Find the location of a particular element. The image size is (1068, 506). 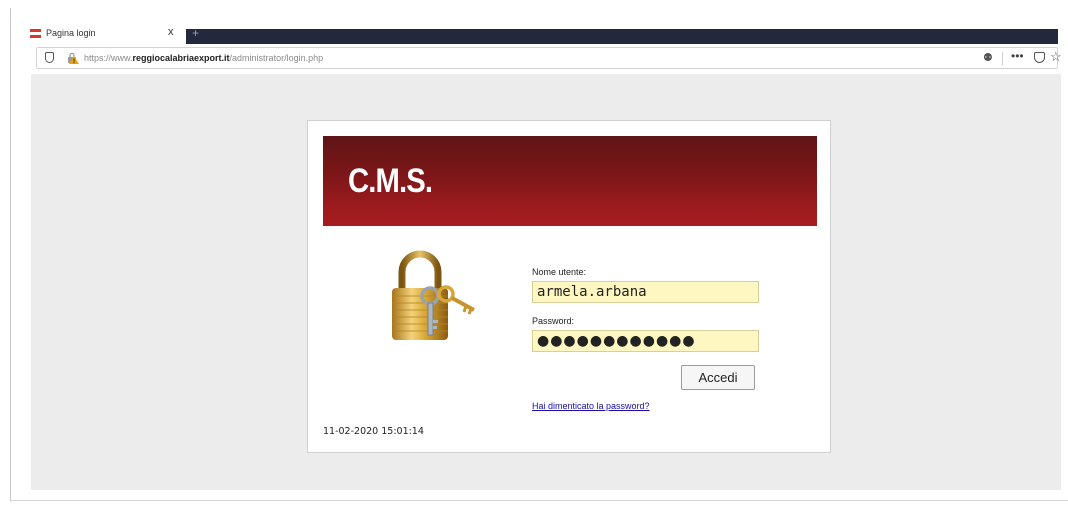

close-tab-icon: x is located at coordinates (171, 32).